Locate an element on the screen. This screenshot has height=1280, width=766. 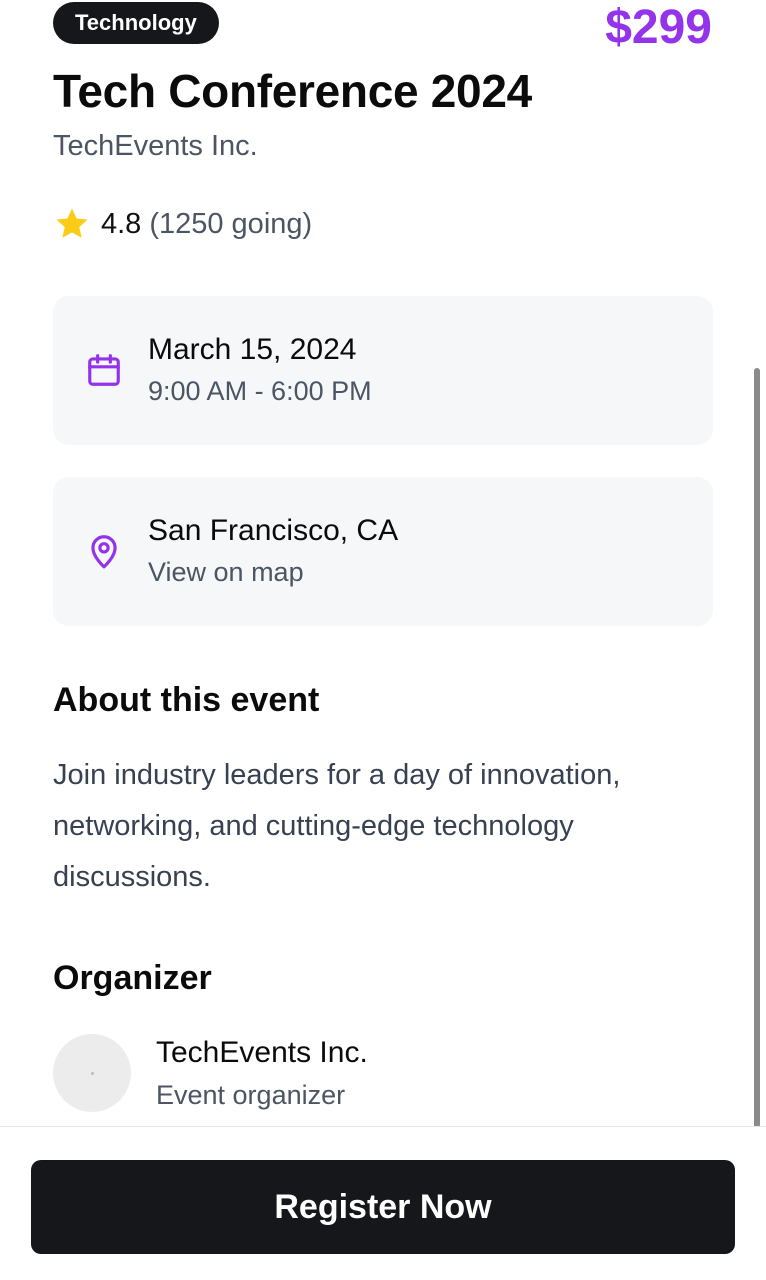
organizer-heading: Organizer is located at coordinates (132, 978).